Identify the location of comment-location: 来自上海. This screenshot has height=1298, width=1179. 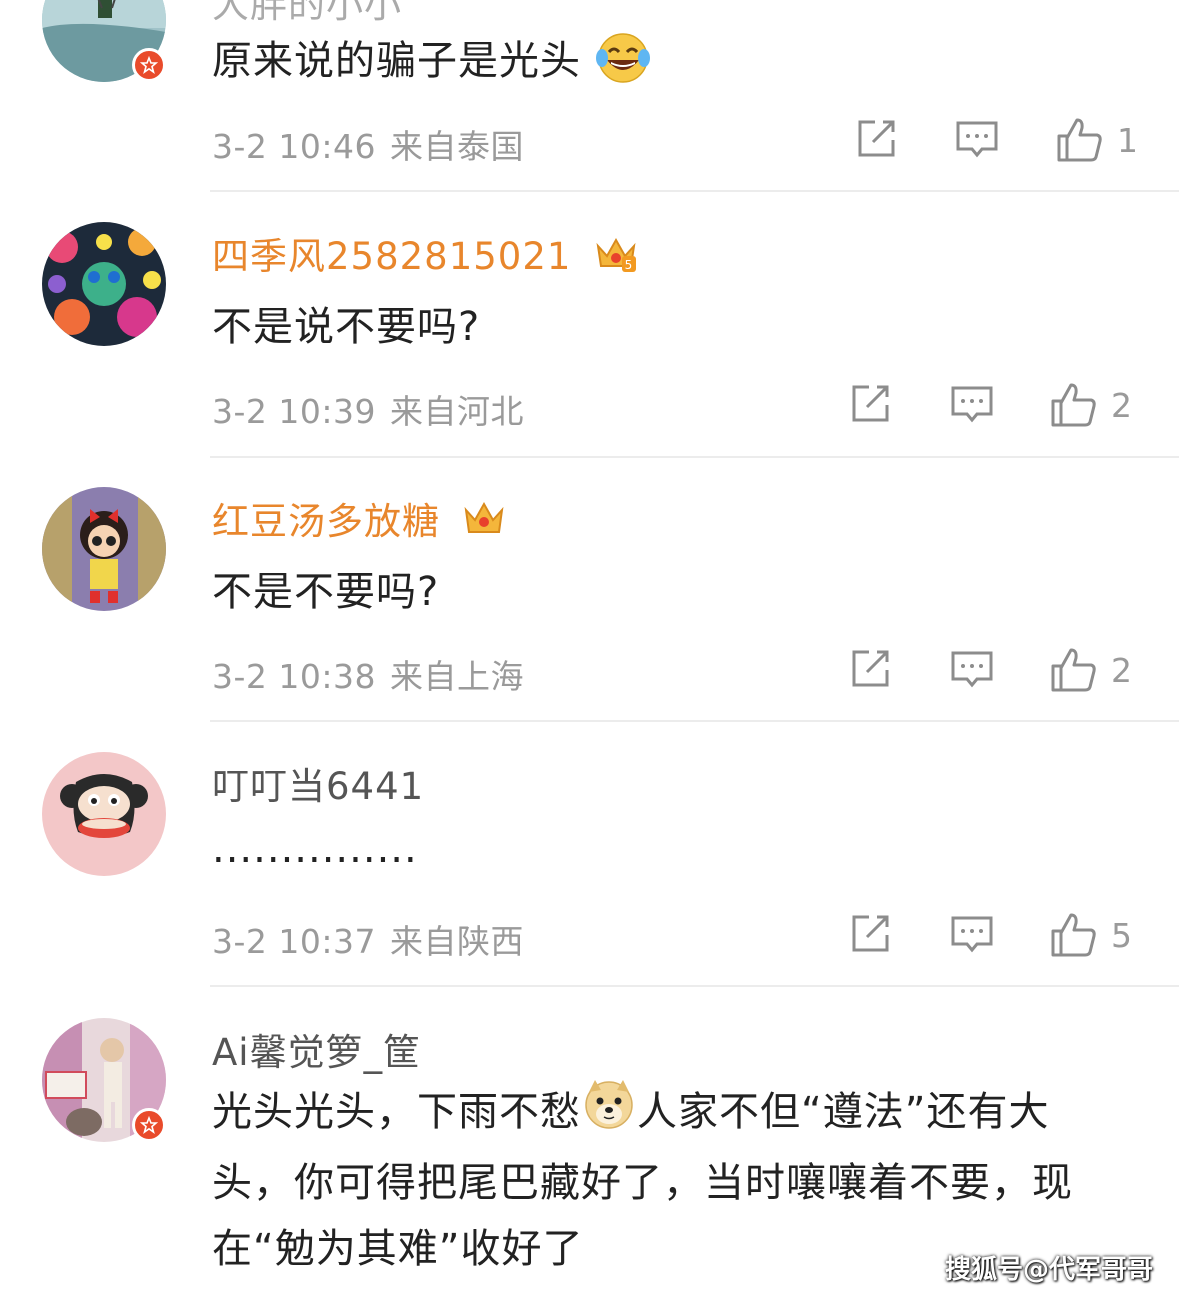
(457, 676).